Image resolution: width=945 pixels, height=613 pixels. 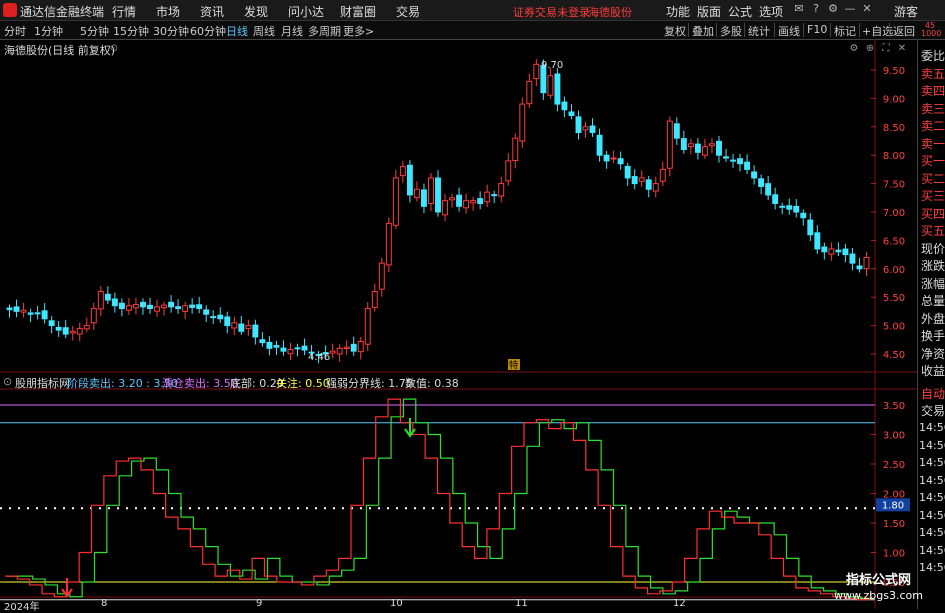 I want to click on user-label: 游客, so click(x=906, y=11).